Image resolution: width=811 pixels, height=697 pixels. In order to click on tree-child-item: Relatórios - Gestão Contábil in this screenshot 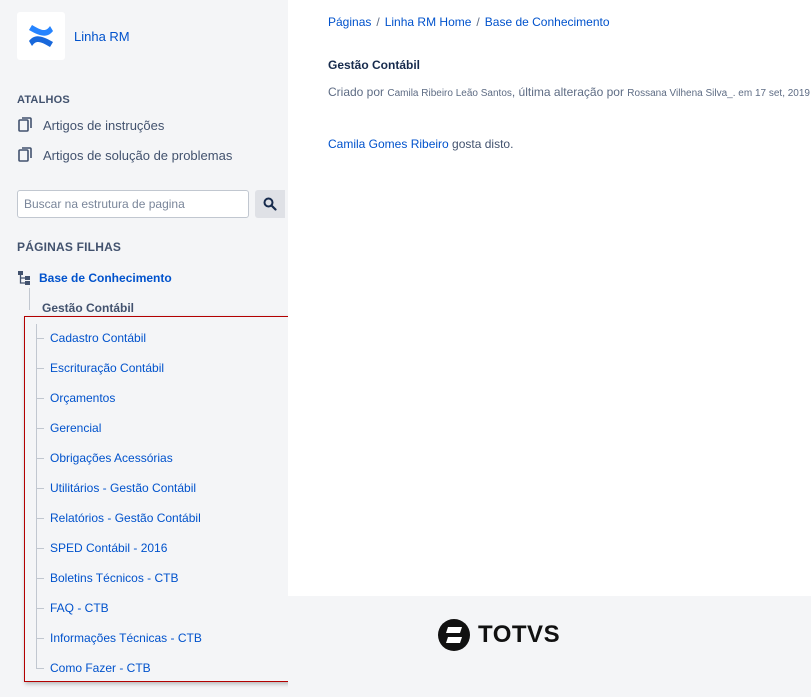, I will do `click(118, 518)`.